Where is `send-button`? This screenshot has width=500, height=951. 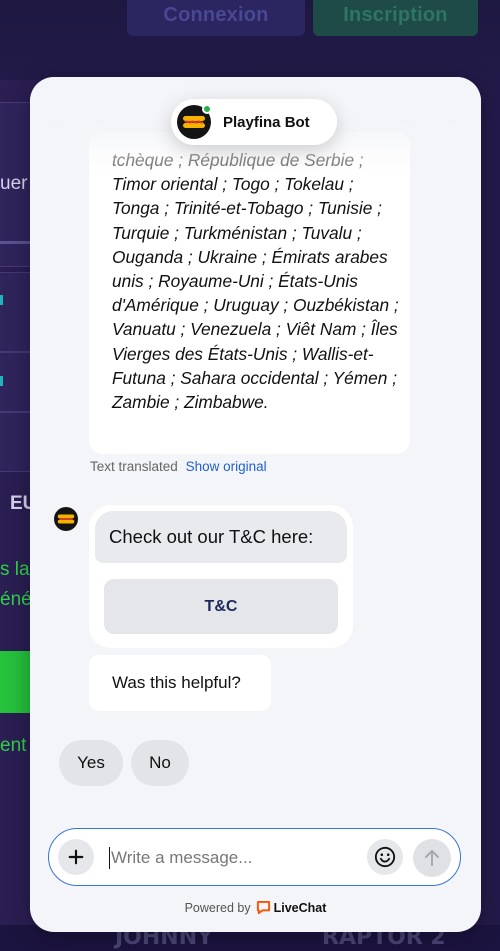 send-button is located at coordinates (432, 858).